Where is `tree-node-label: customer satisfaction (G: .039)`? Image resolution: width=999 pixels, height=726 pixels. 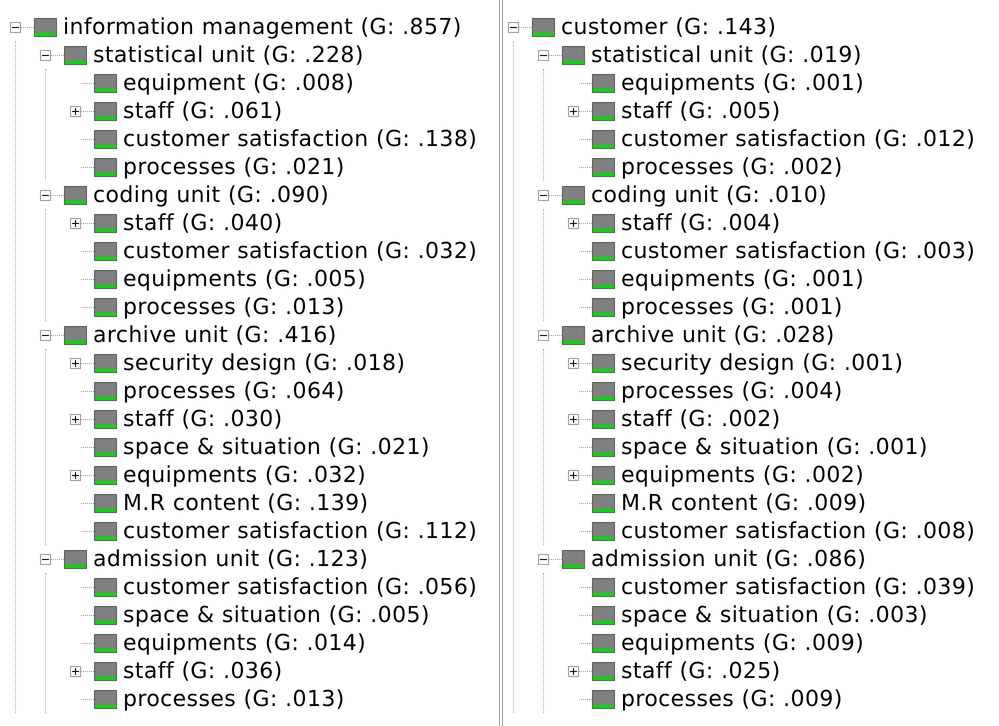 tree-node-label: customer satisfaction (G: .039) is located at coordinates (798, 587).